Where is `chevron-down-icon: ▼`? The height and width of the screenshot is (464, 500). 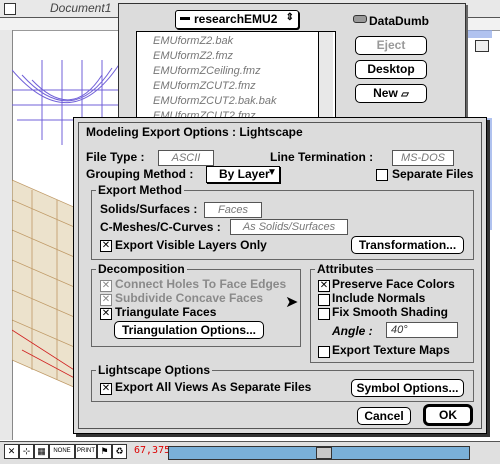
chevron-down-icon: ▼ is located at coordinates (272, 172).